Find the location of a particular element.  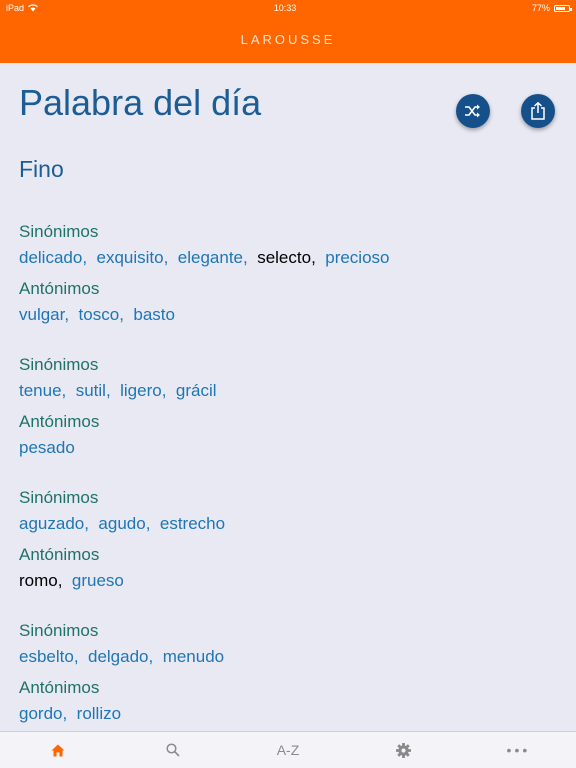

tab-more: ••• is located at coordinates (518, 750).